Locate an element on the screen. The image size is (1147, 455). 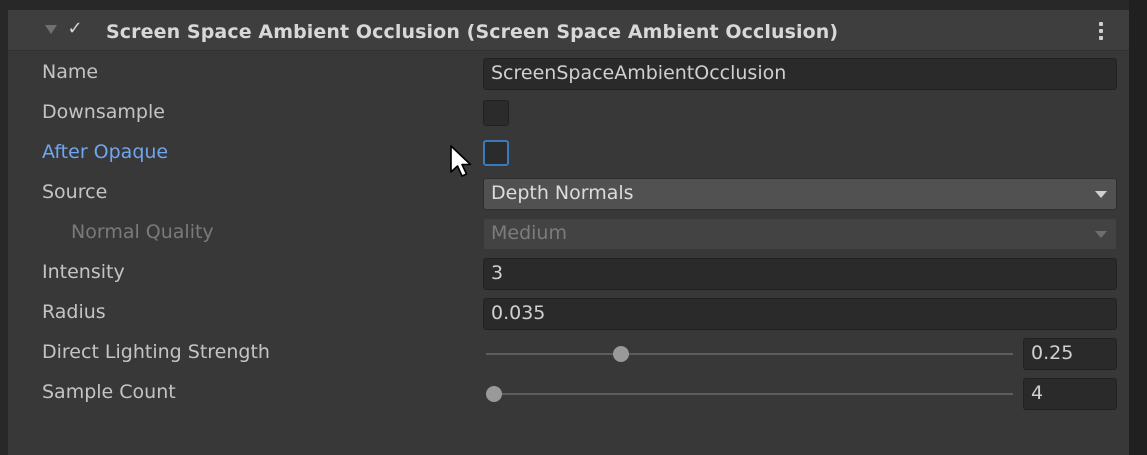
after-opaque-checkbox is located at coordinates (496, 153).